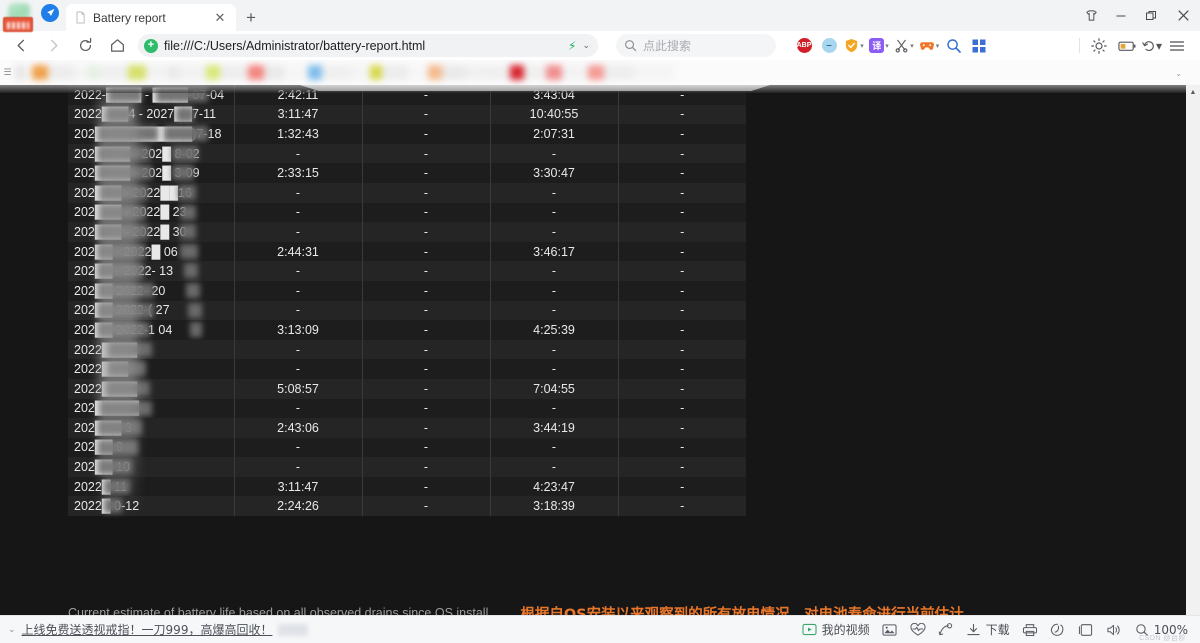 The height and width of the screenshot is (643, 1200). What do you see at coordinates (979, 46) in the screenshot?
I see `apps-grid-icon` at bounding box center [979, 46].